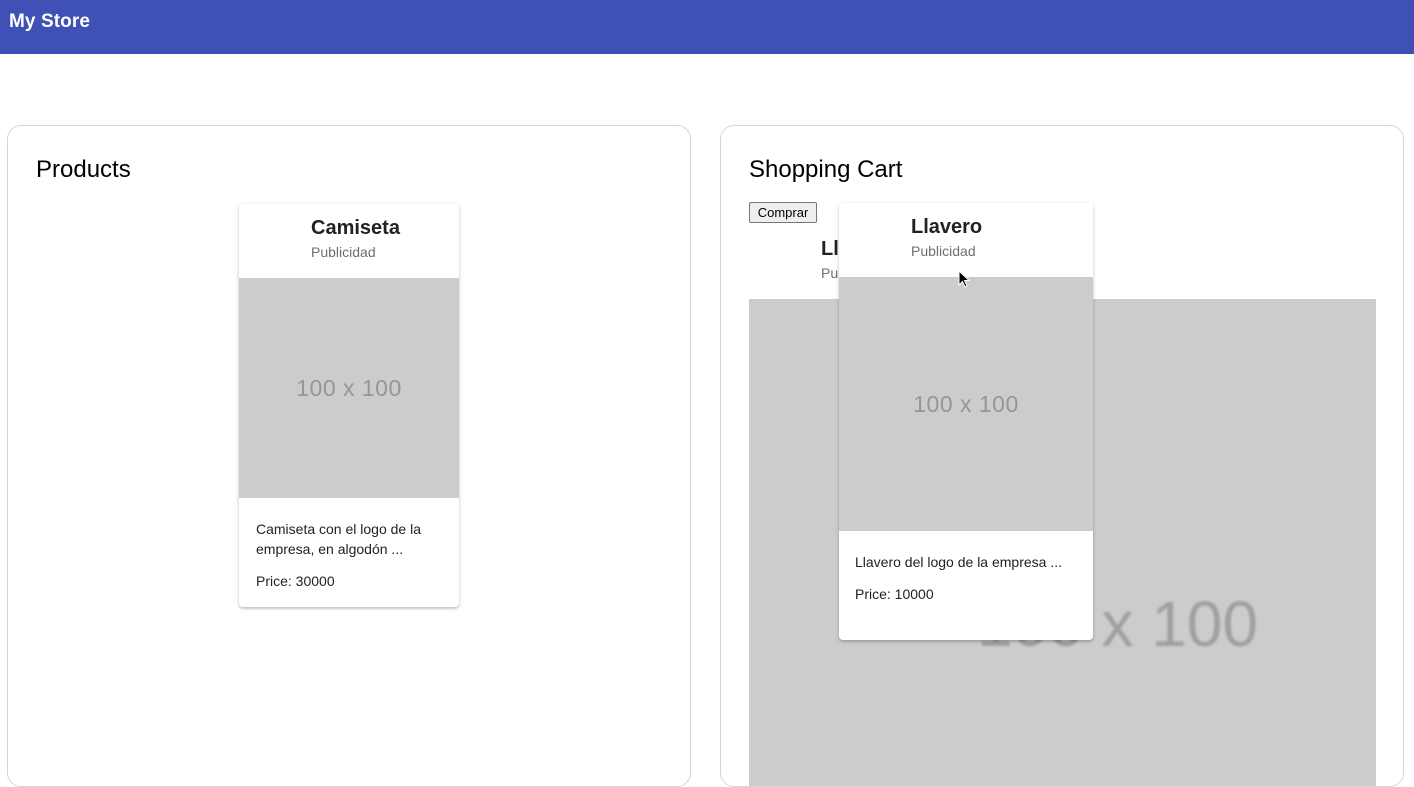 The height and width of the screenshot is (787, 1414). Describe the element at coordinates (783, 212) in the screenshot. I see `buy-button: Comprar` at that location.